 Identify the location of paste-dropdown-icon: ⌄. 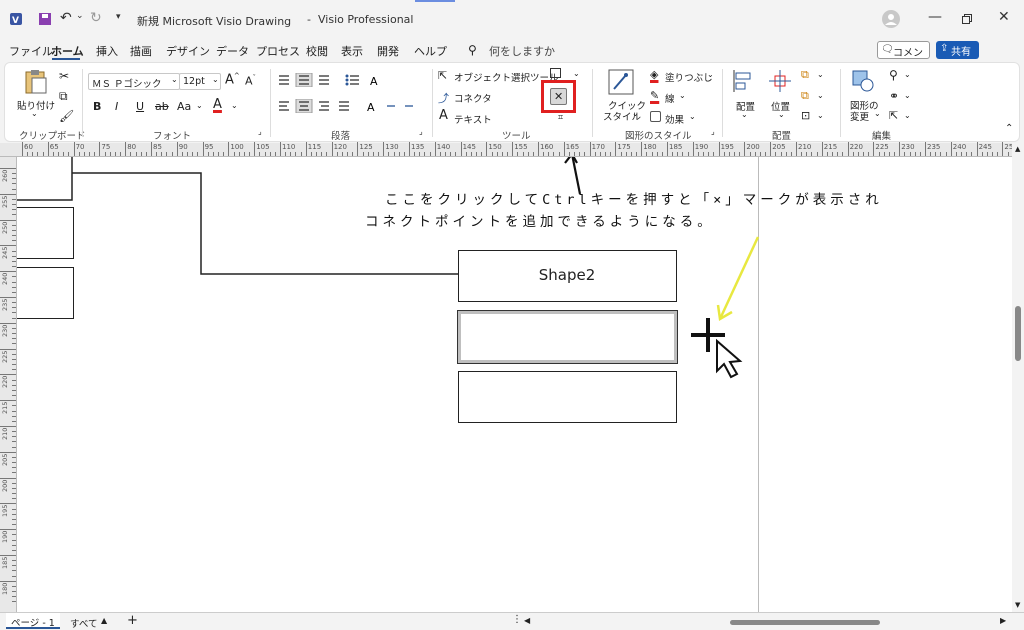
(34, 113).